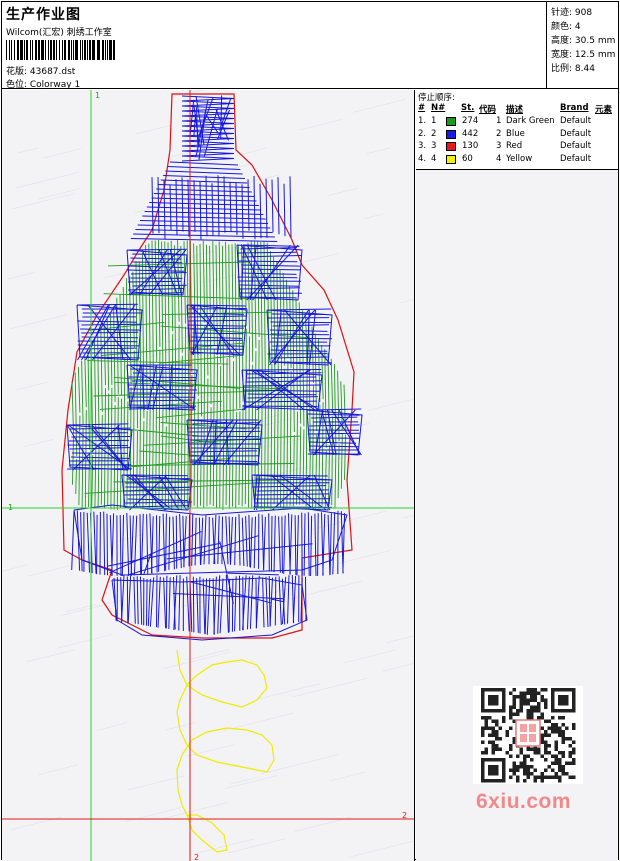  What do you see at coordinates (470, 121) in the screenshot?
I see `cell-stitches: 274` at bounding box center [470, 121].